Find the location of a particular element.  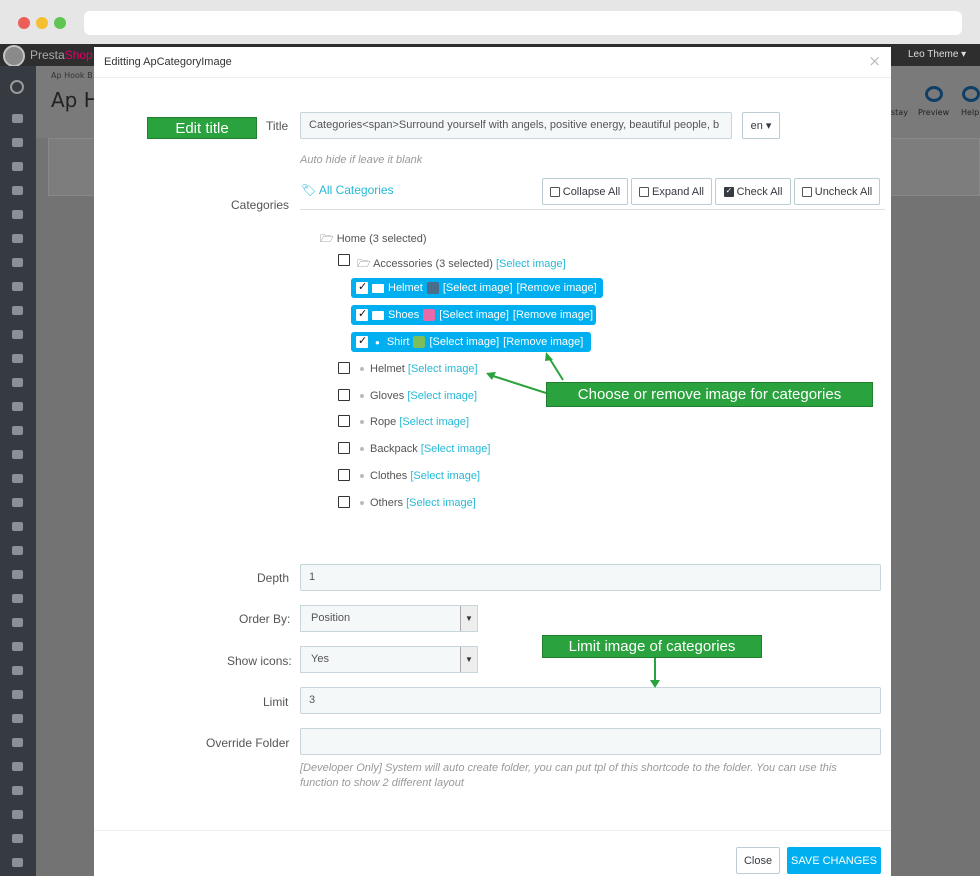

tree-item: Backpack [Select image] is located at coordinates (425, 449).